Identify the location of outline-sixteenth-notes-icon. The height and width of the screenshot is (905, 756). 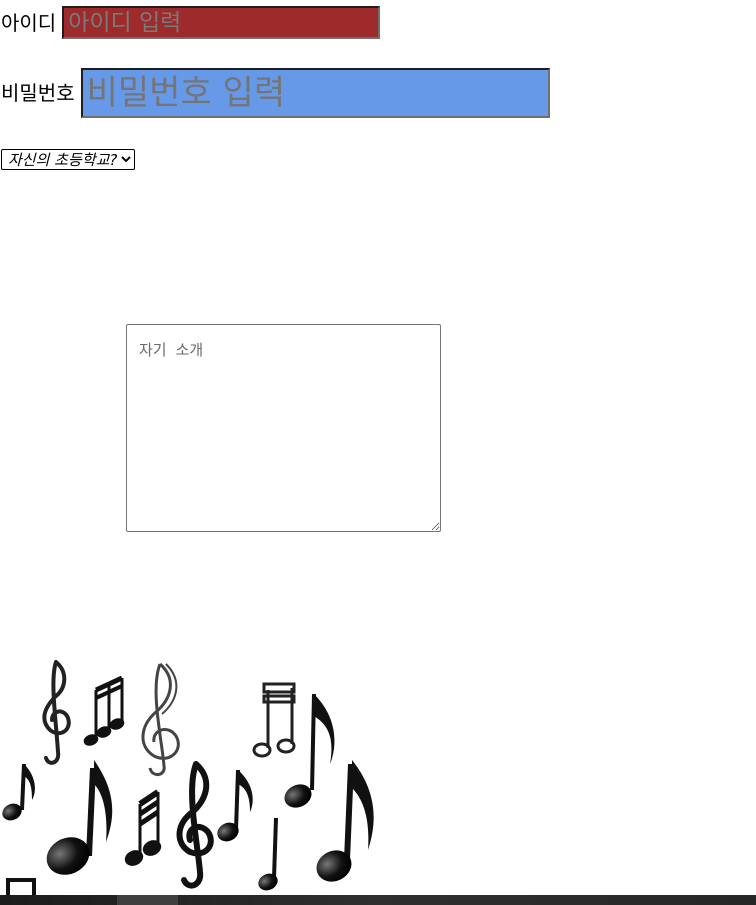
(274, 720).